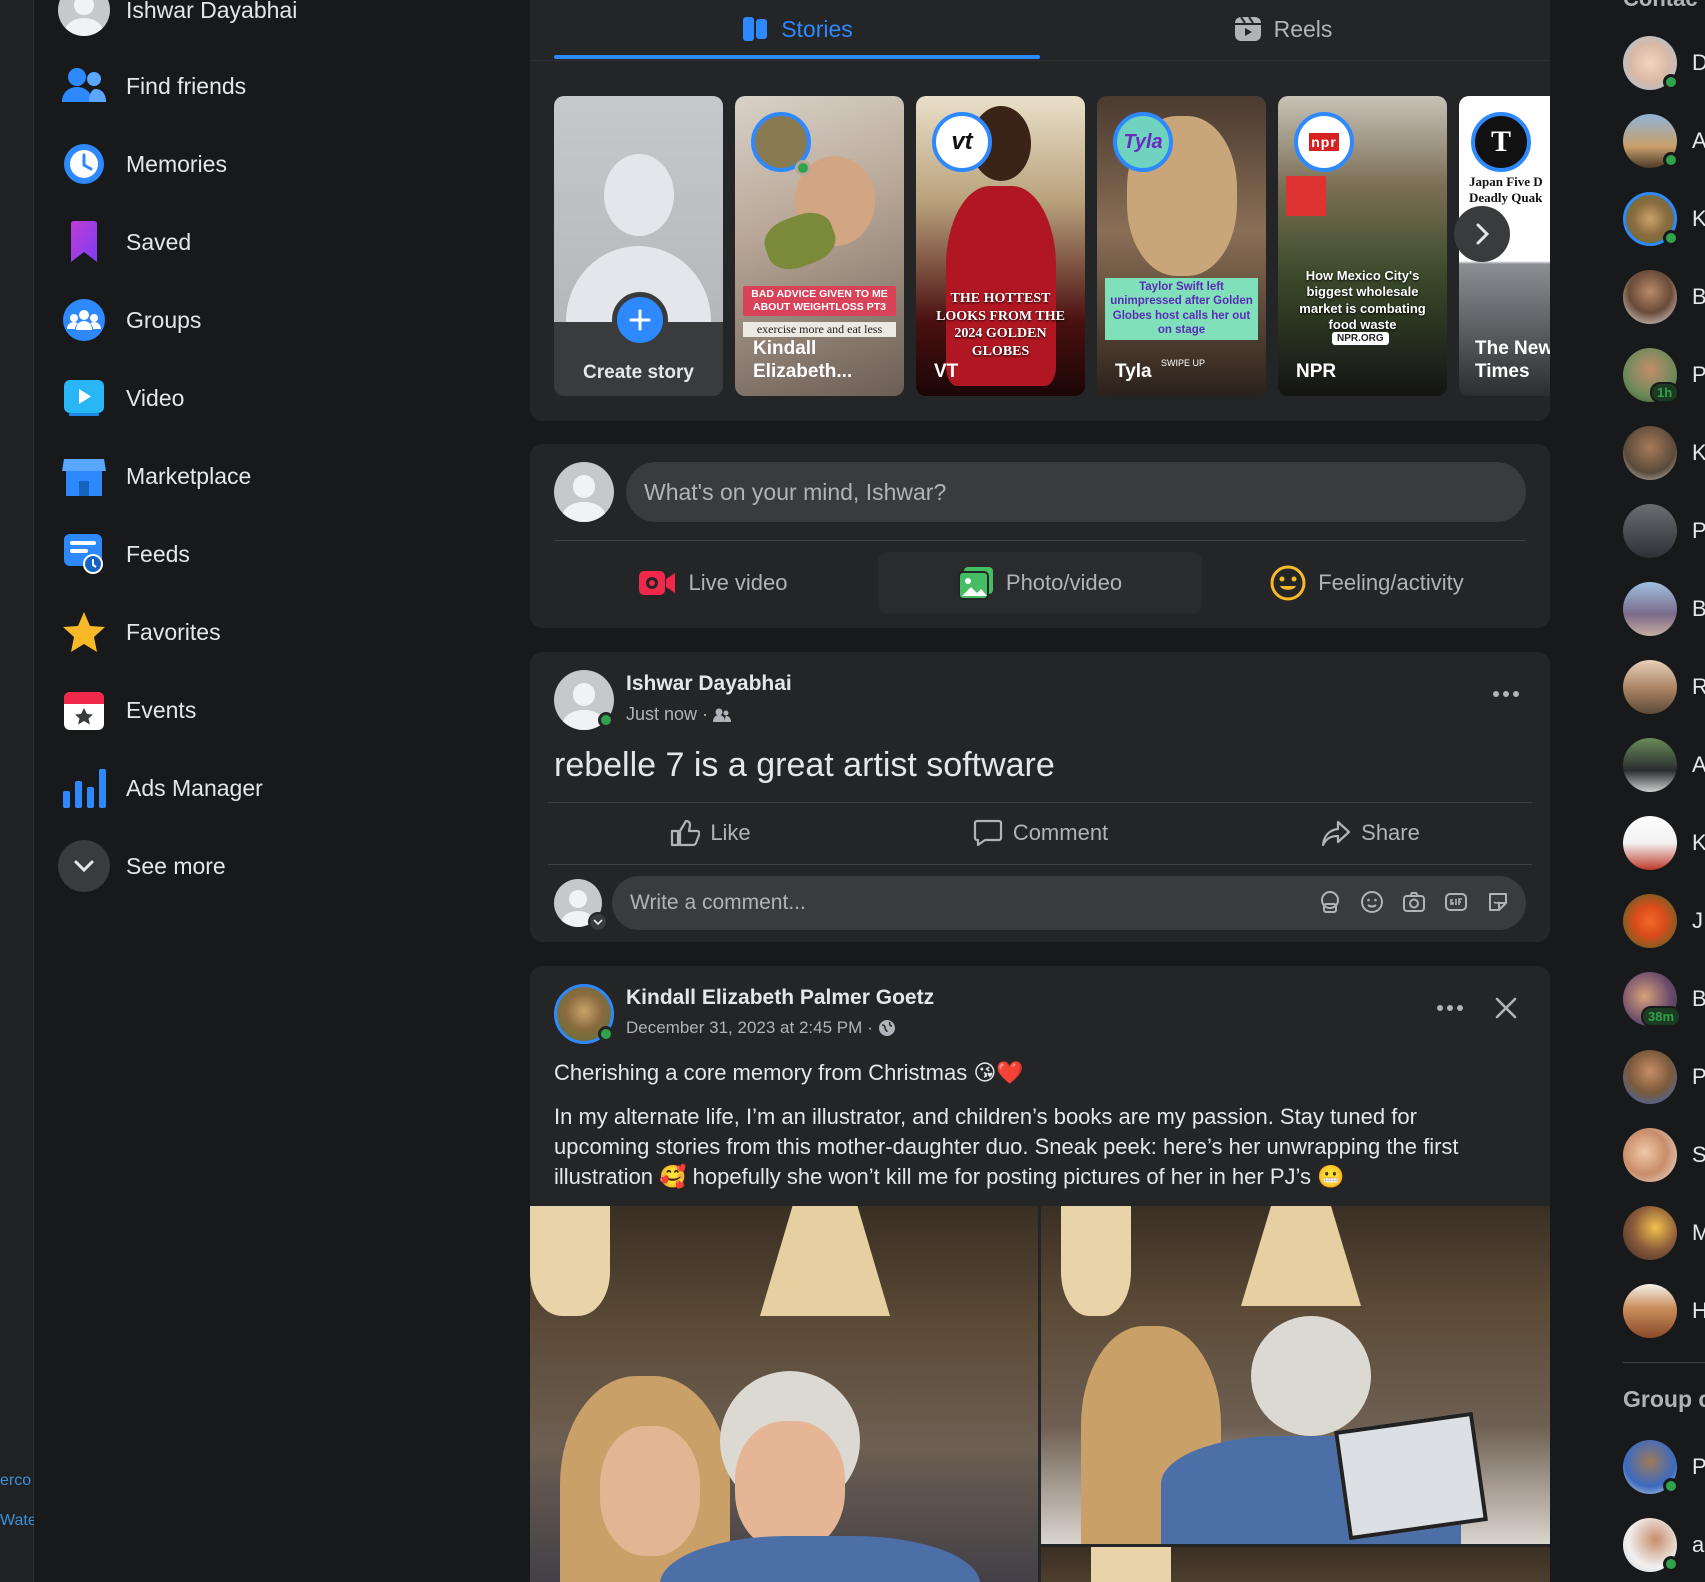  Describe the element at coordinates (189, 475) in the screenshot. I see `sidebar-item-label: Marketplace` at that location.